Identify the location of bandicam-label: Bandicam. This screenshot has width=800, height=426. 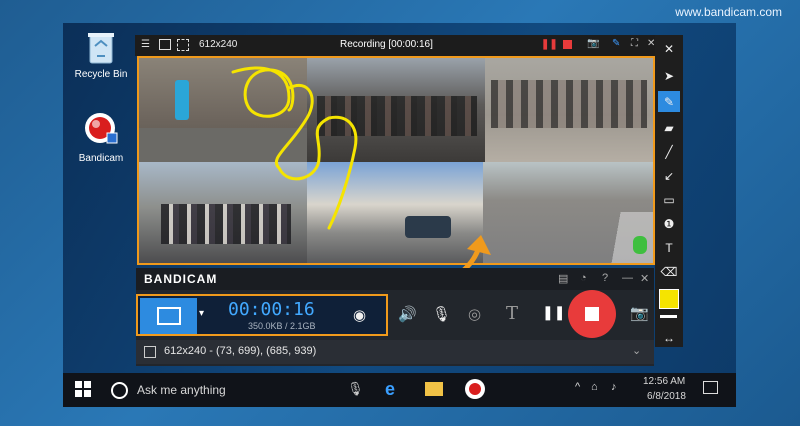
(101, 158).